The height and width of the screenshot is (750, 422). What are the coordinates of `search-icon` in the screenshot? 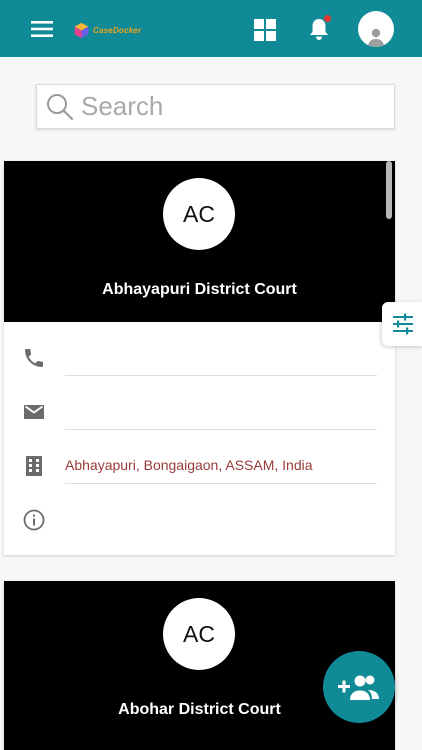 It's located at (60, 106).